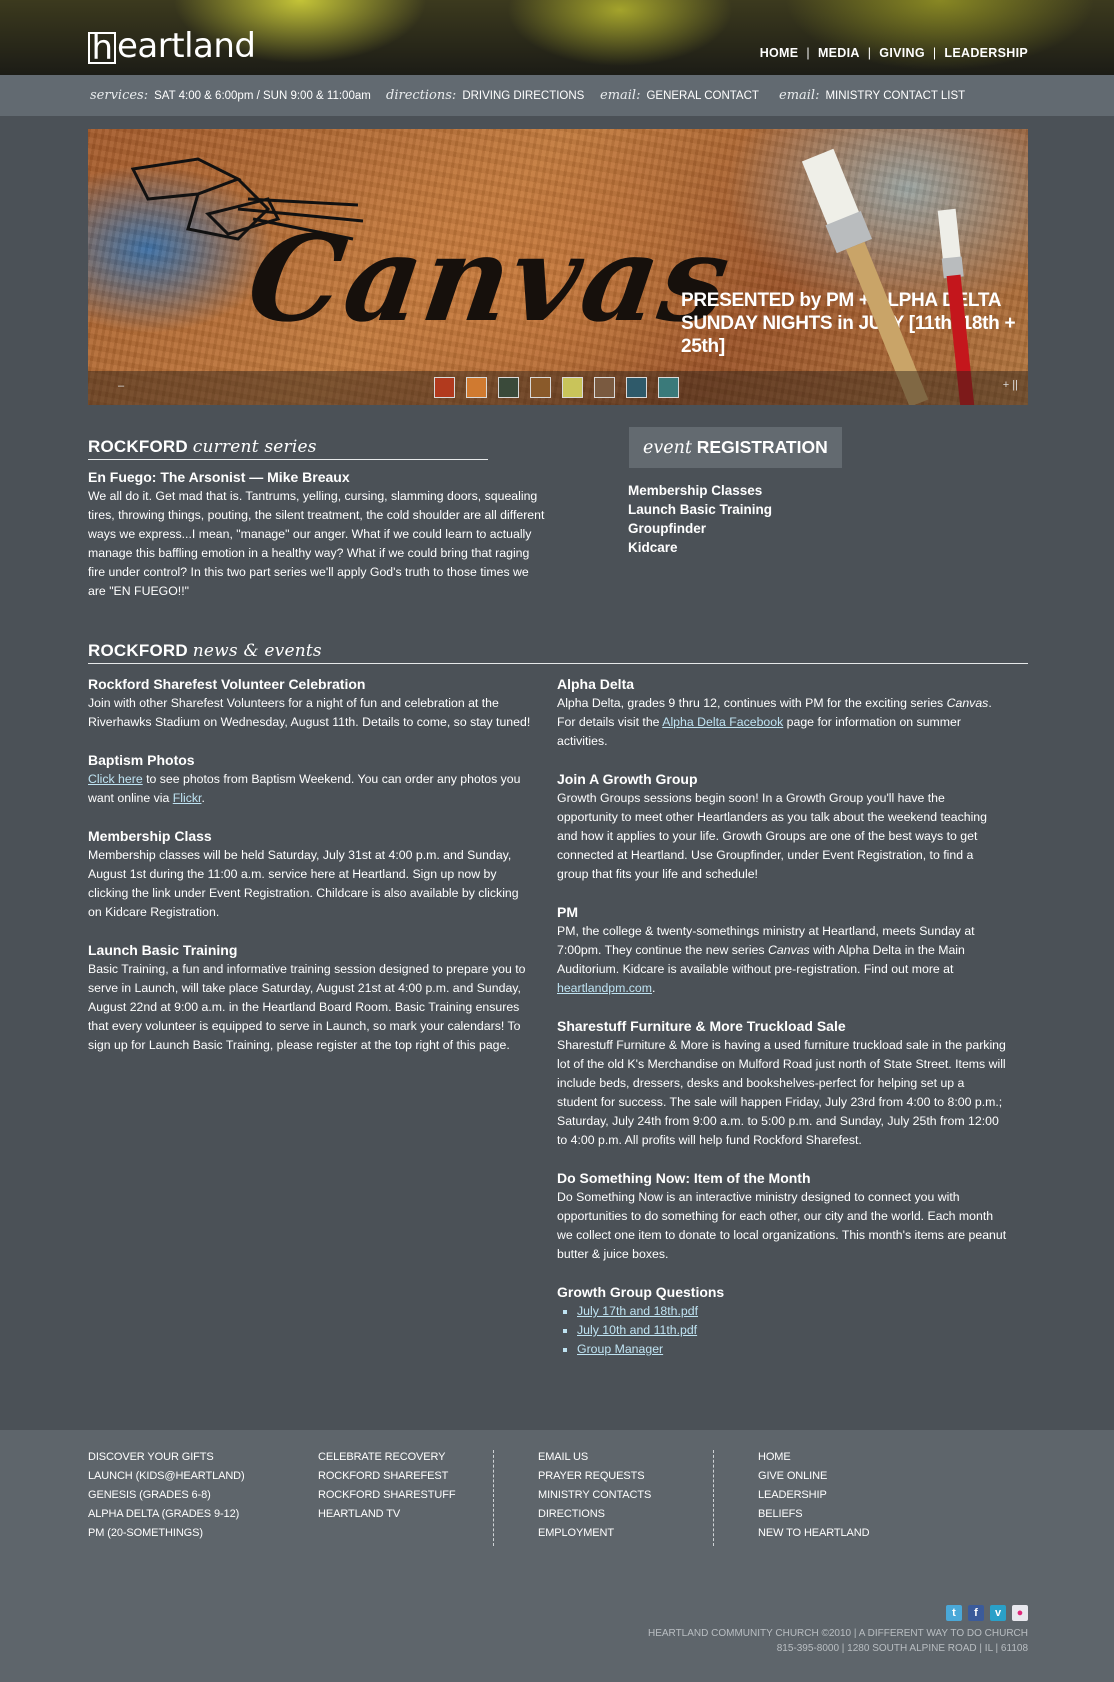  I want to click on file-link-july-17-18: July 17th and 18th.pdf, so click(637, 1311).